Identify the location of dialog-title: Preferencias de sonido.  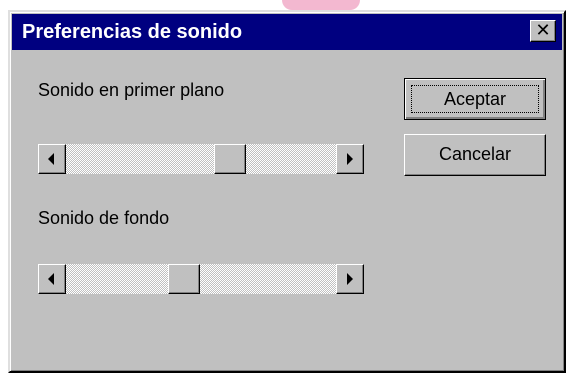
(132, 32).